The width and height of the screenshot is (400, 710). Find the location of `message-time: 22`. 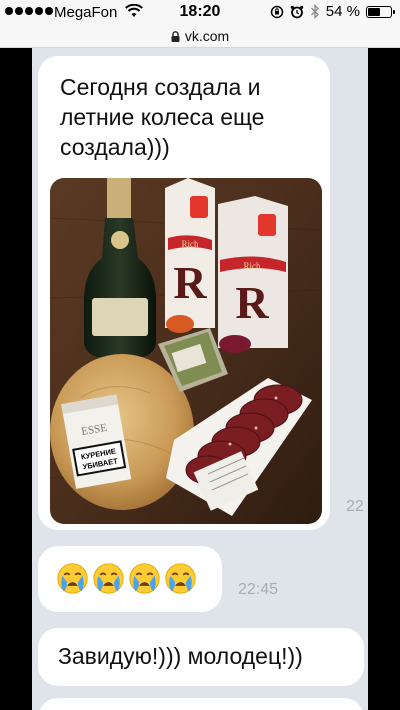

message-time: 22 is located at coordinates (355, 506).